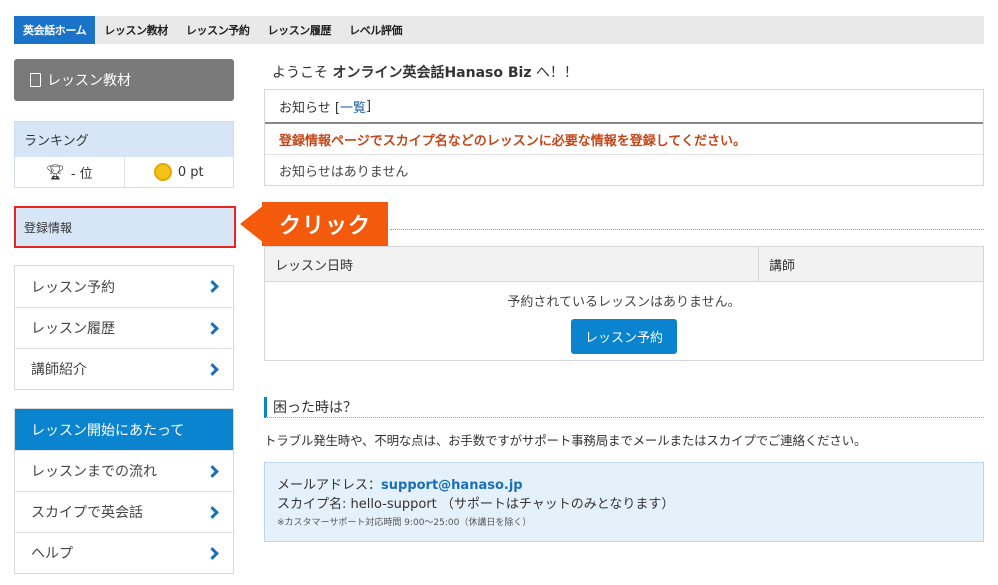 The image size is (998, 585). What do you see at coordinates (325, 224) in the screenshot?
I see `click-callout: クリック` at bounding box center [325, 224].